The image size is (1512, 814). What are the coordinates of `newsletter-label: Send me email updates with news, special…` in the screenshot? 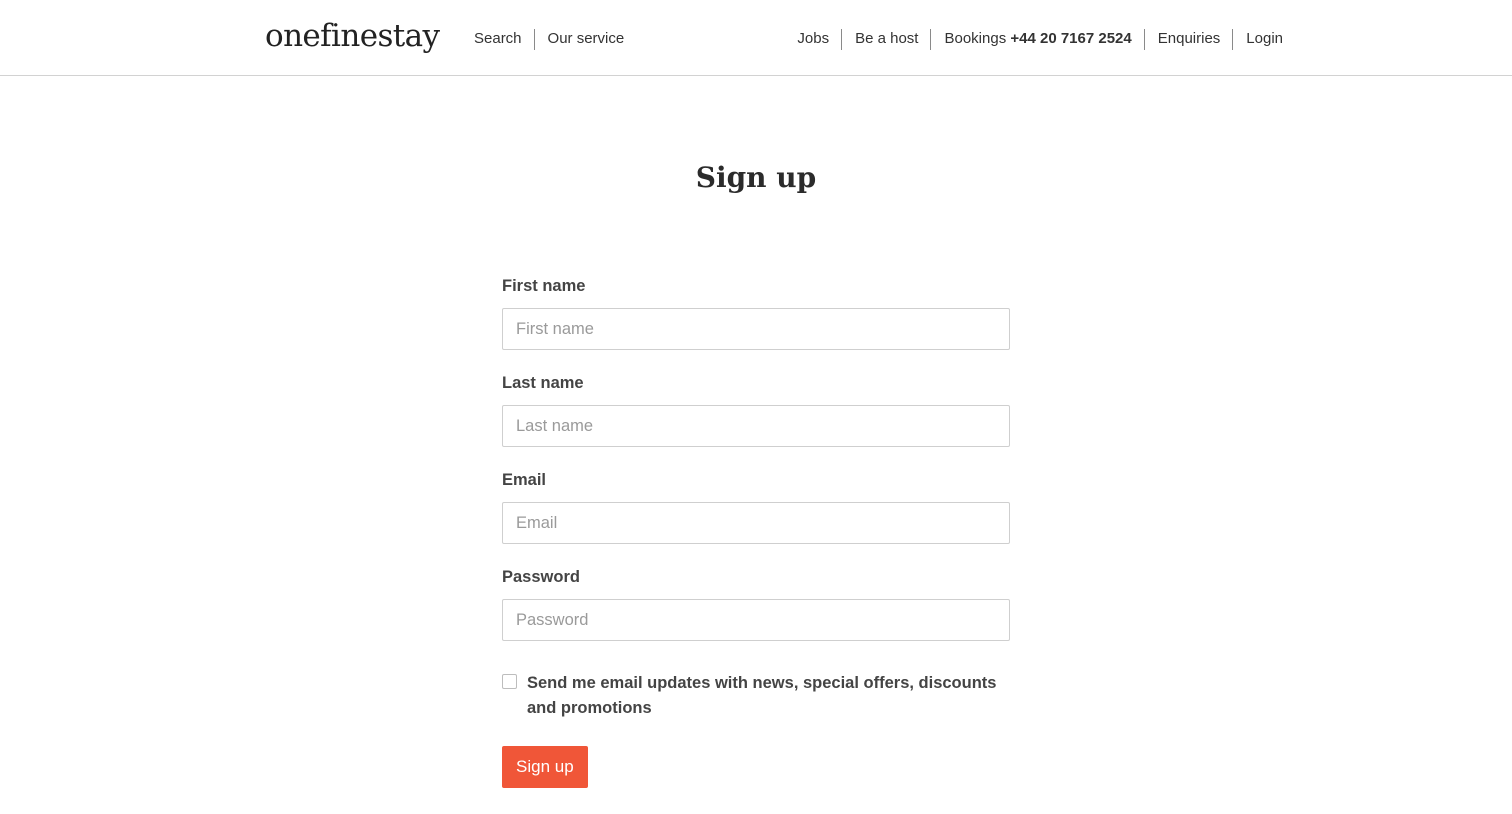 It's located at (761, 695).